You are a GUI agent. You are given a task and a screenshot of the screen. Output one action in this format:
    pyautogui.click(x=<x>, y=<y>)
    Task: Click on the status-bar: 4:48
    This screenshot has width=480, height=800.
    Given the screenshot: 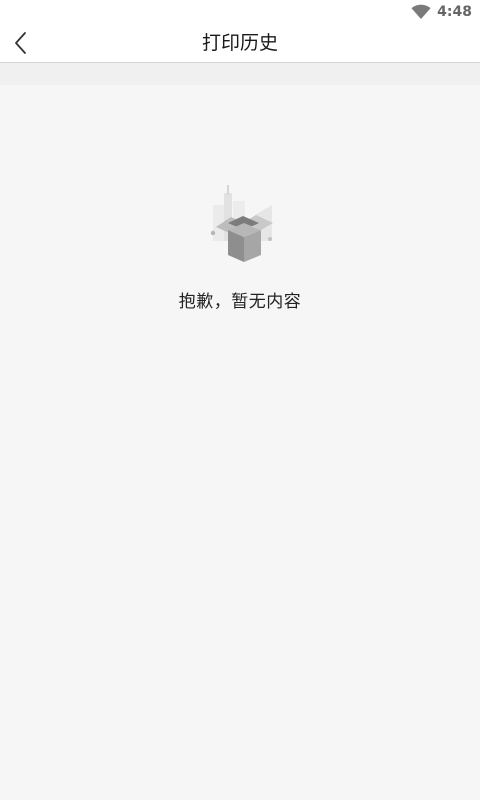 What is the action you would take?
    pyautogui.click(x=240, y=12)
    